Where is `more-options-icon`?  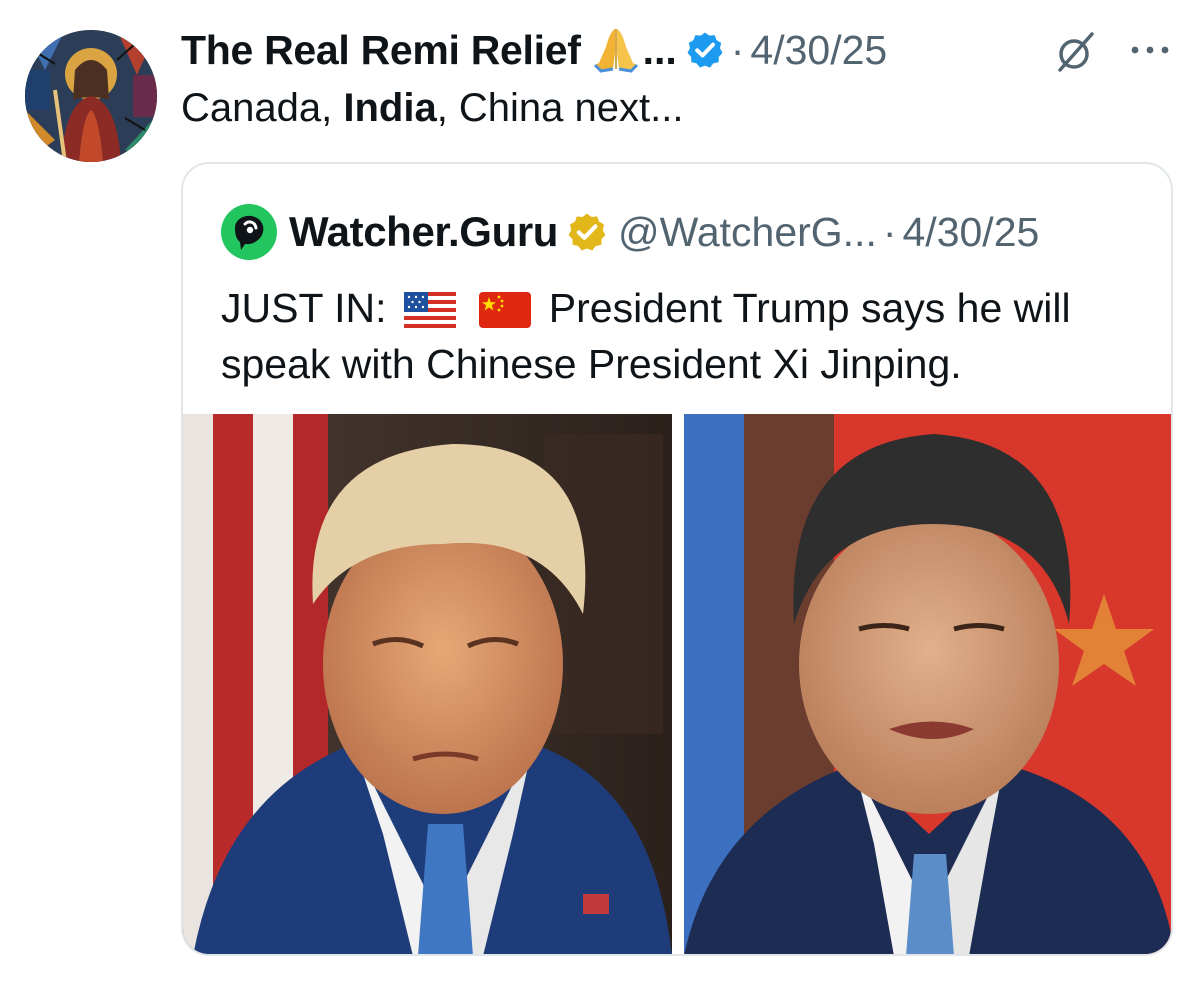
more-options-icon is located at coordinates (1150, 50).